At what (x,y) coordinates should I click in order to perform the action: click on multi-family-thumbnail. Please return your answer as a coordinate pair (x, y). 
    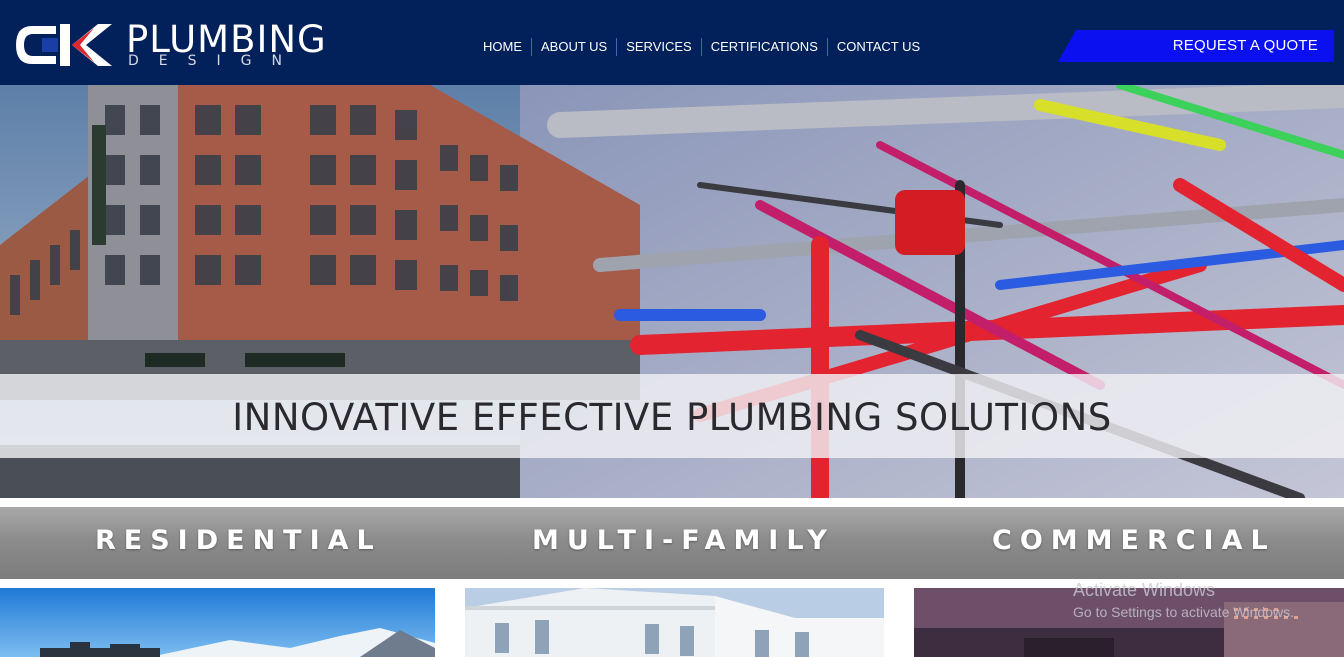
    Looking at the image, I should click on (674, 622).